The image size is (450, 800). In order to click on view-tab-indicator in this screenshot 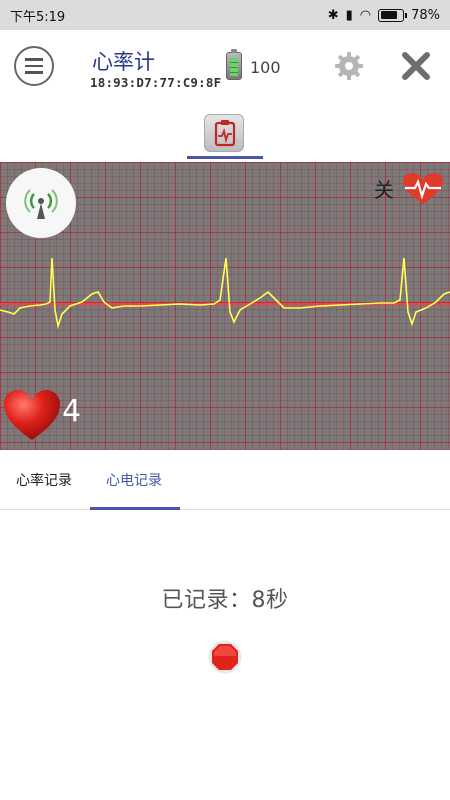, I will do `click(225, 157)`.